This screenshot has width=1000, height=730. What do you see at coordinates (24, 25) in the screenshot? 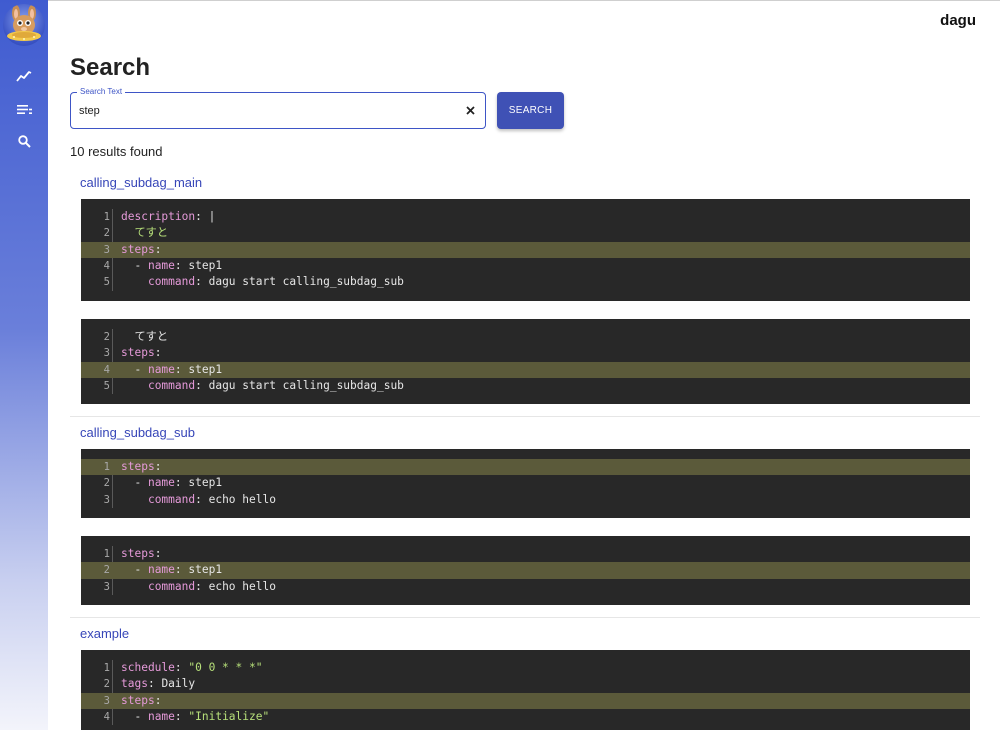
I see `dagu-logo` at bounding box center [24, 25].